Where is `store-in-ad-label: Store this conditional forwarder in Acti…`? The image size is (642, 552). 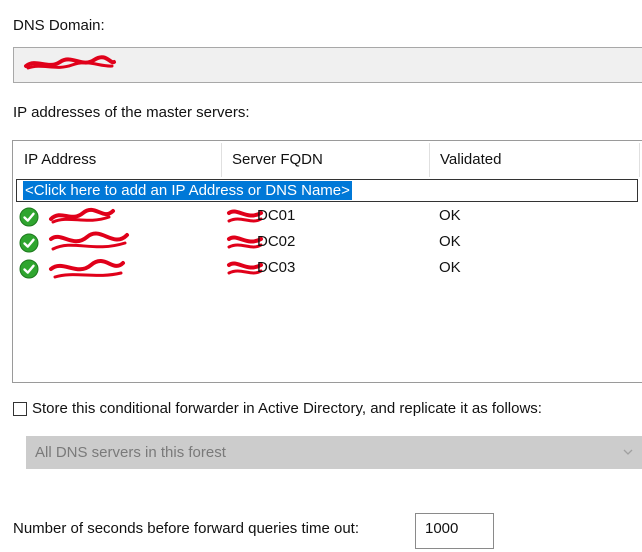
store-in-ad-label: Store this conditional forwarder in Acti… is located at coordinates (287, 408).